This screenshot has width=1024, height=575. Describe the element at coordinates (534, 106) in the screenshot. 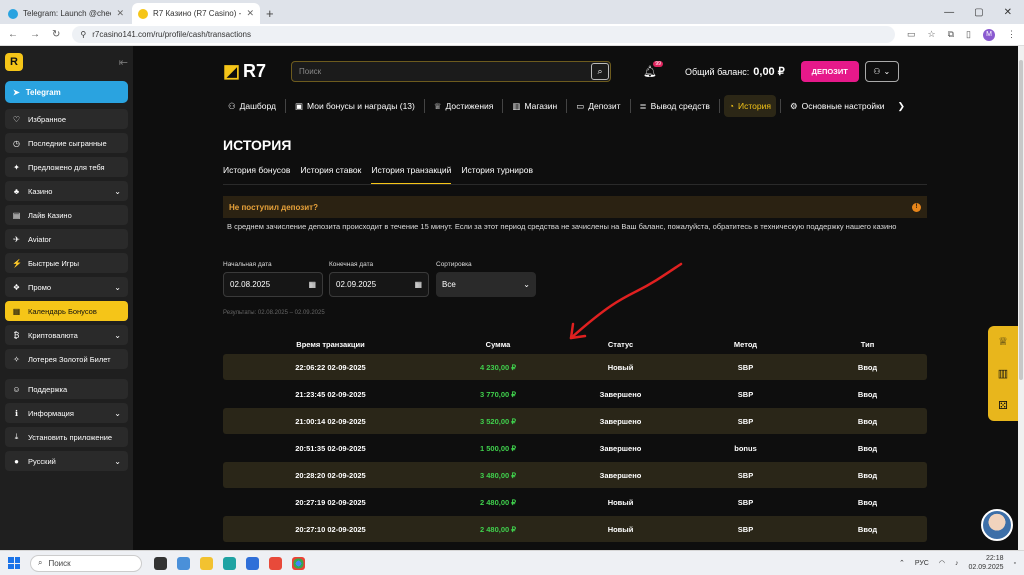

I see `profile-nav-item: ▥ Магазин` at that location.